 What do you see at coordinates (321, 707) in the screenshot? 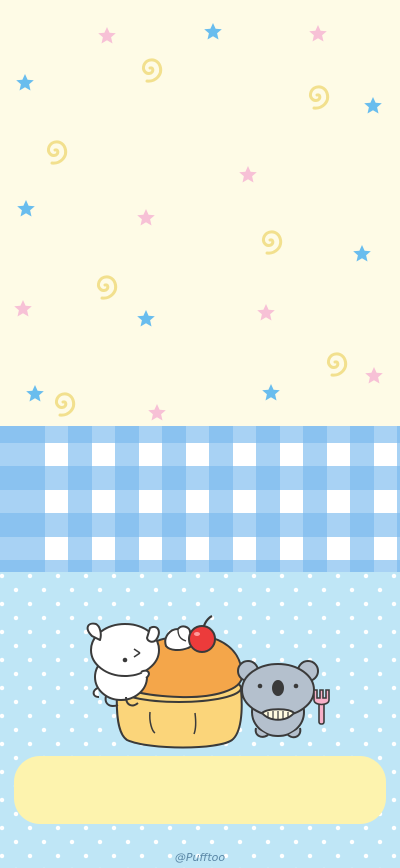
I see `pink-fork` at bounding box center [321, 707].